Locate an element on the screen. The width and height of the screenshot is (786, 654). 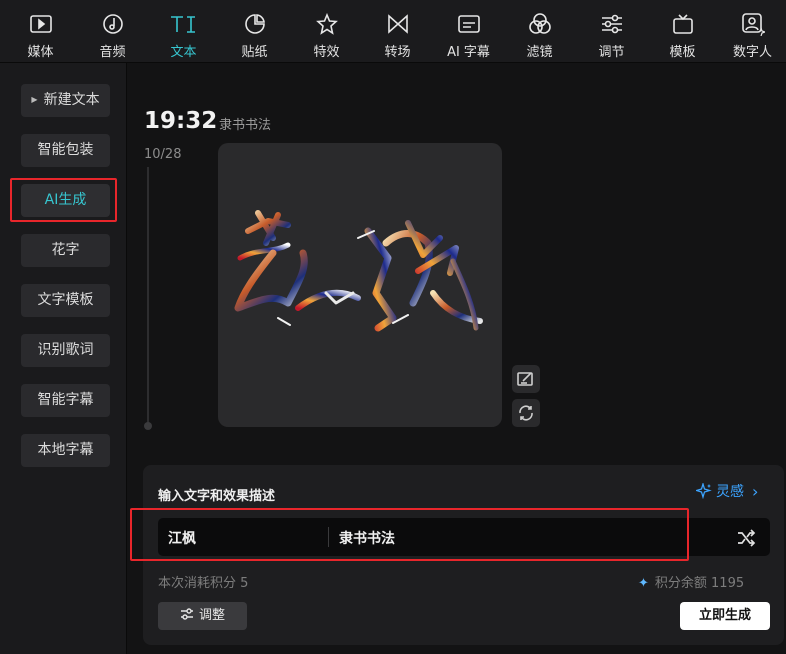
ai-caption-icon is located at coordinates (468, 24).